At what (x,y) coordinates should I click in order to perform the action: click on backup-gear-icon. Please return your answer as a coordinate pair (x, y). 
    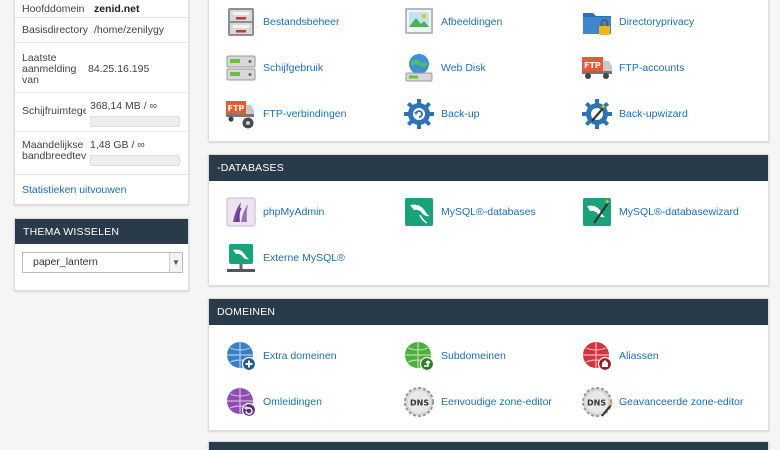
    Looking at the image, I should click on (419, 114).